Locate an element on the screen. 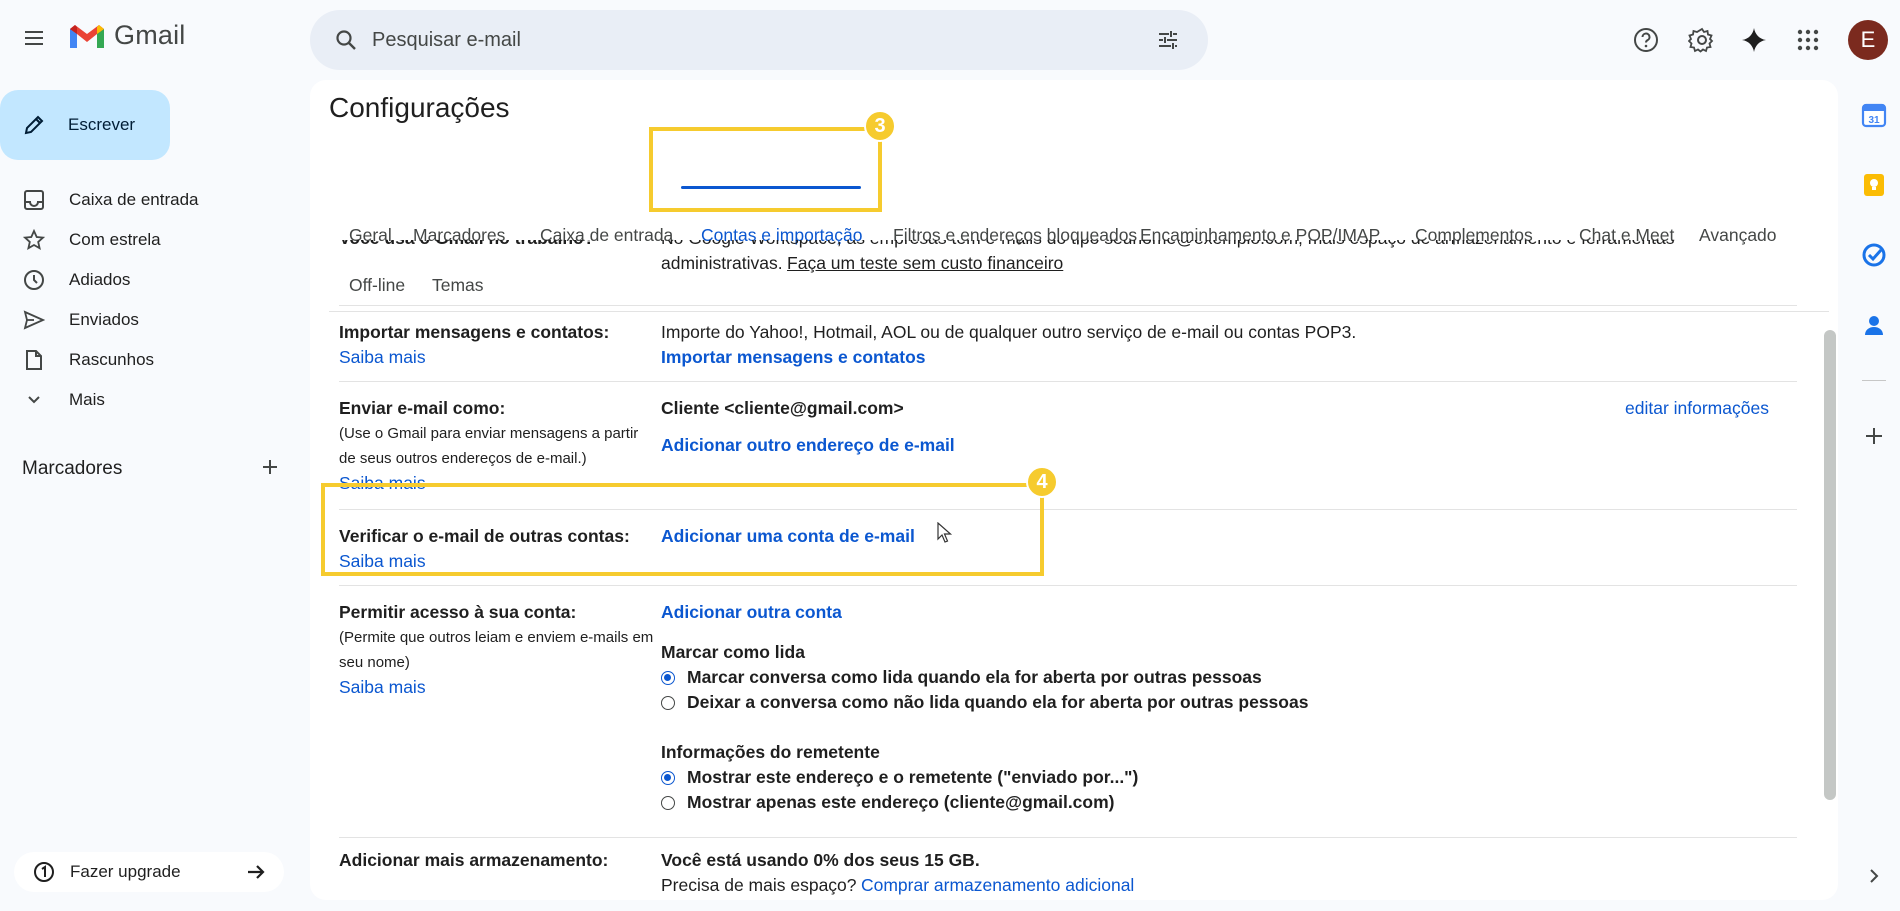 This screenshot has height=911, width=1900. compose-label: Escrever is located at coordinates (102, 124).